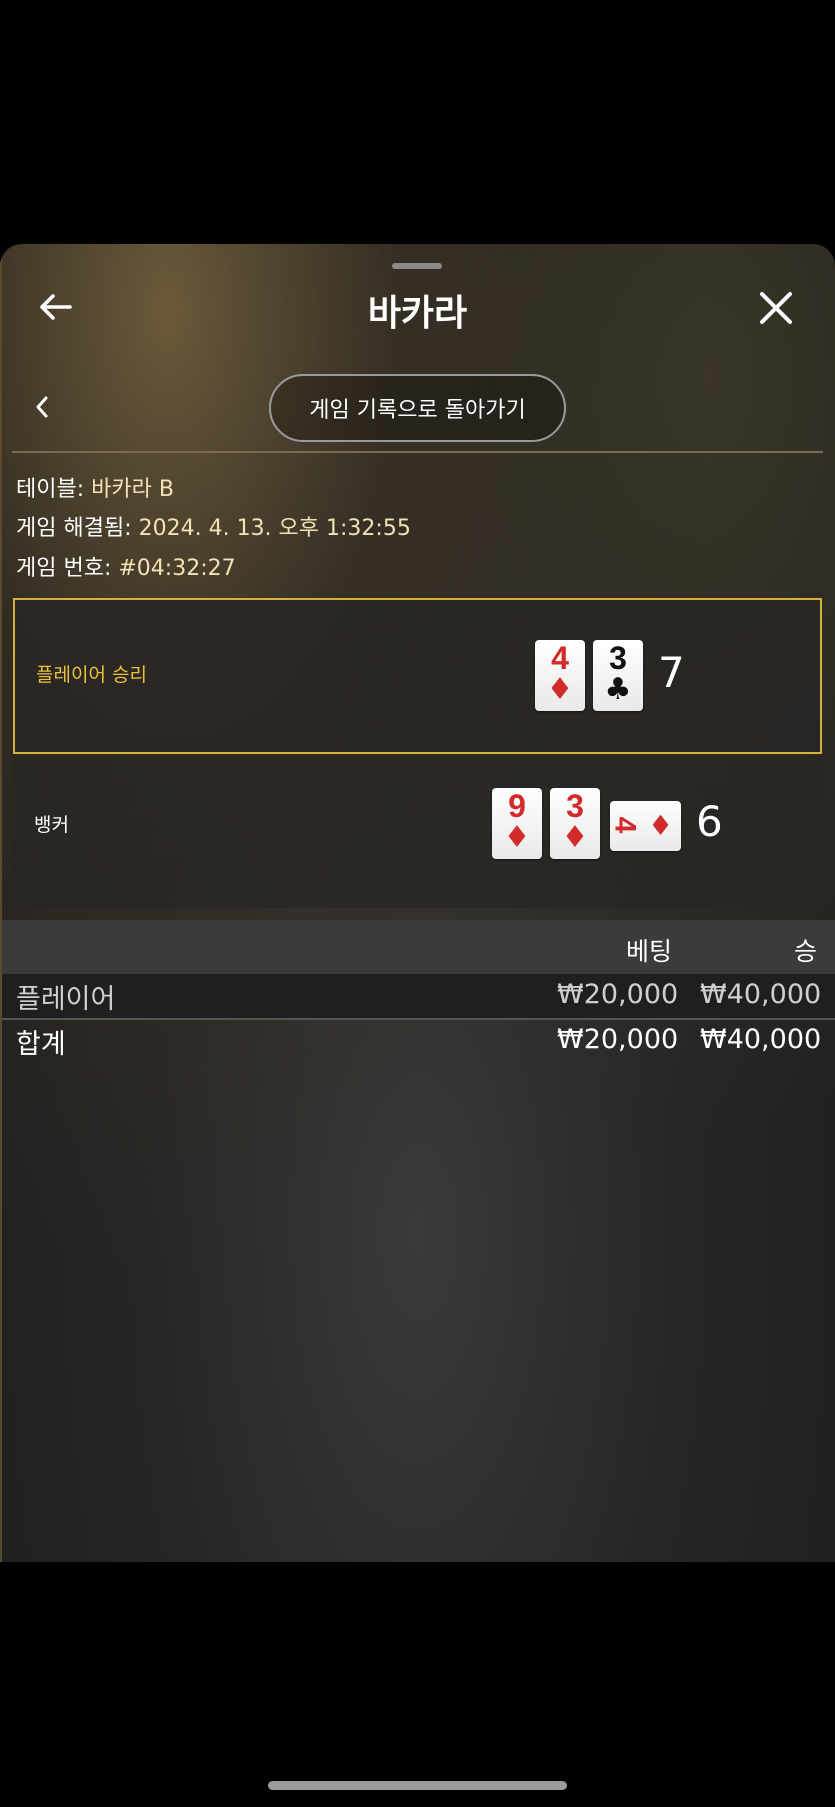 The width and height of the screenshot is (835, 1807). Describe the element at coordinates (417, 408) in the screenshot. I see `back-to-history-button: 게임 기록으로 돌아가기` at that location.